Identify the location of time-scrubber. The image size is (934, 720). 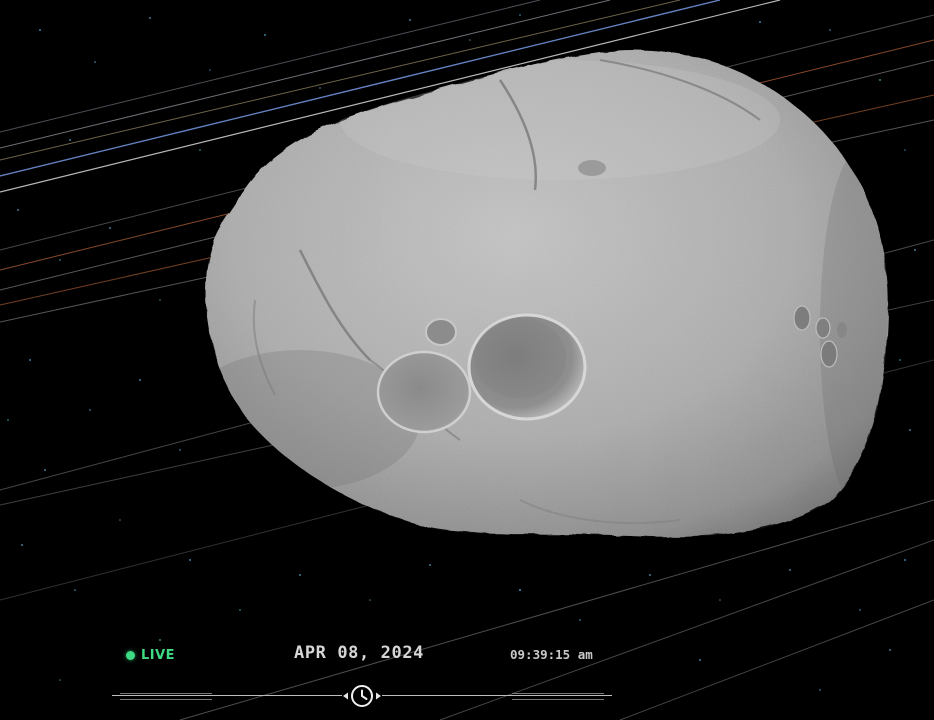
(362, 696).